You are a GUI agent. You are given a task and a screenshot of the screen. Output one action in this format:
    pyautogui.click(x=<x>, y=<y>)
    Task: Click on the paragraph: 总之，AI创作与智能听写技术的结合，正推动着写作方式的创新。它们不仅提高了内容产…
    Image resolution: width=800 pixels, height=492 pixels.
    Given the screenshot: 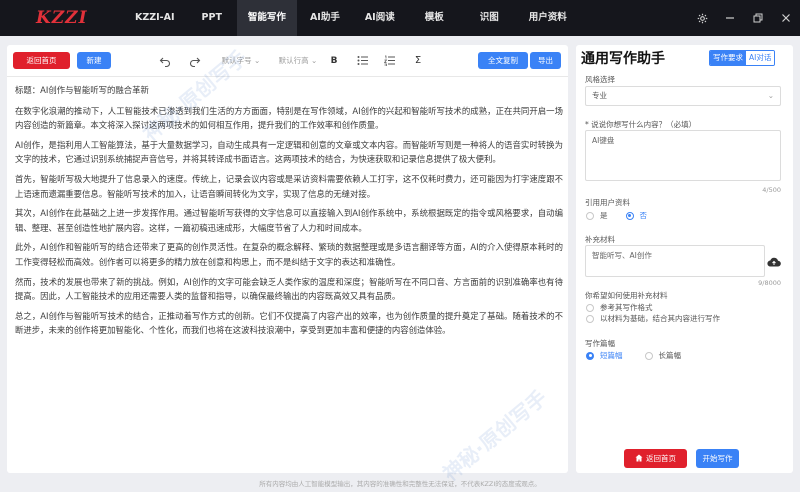 What is the action you would take?
    pyautogui.click(x=289, y=323)
    